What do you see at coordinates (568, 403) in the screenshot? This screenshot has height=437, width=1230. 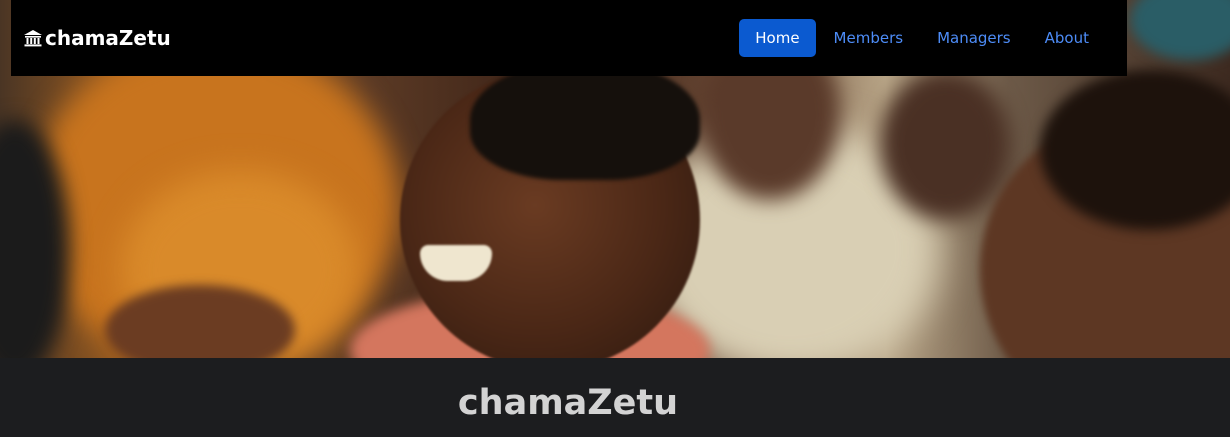 I see `page-title: chamaZetu` at bounding box center [568, 403].